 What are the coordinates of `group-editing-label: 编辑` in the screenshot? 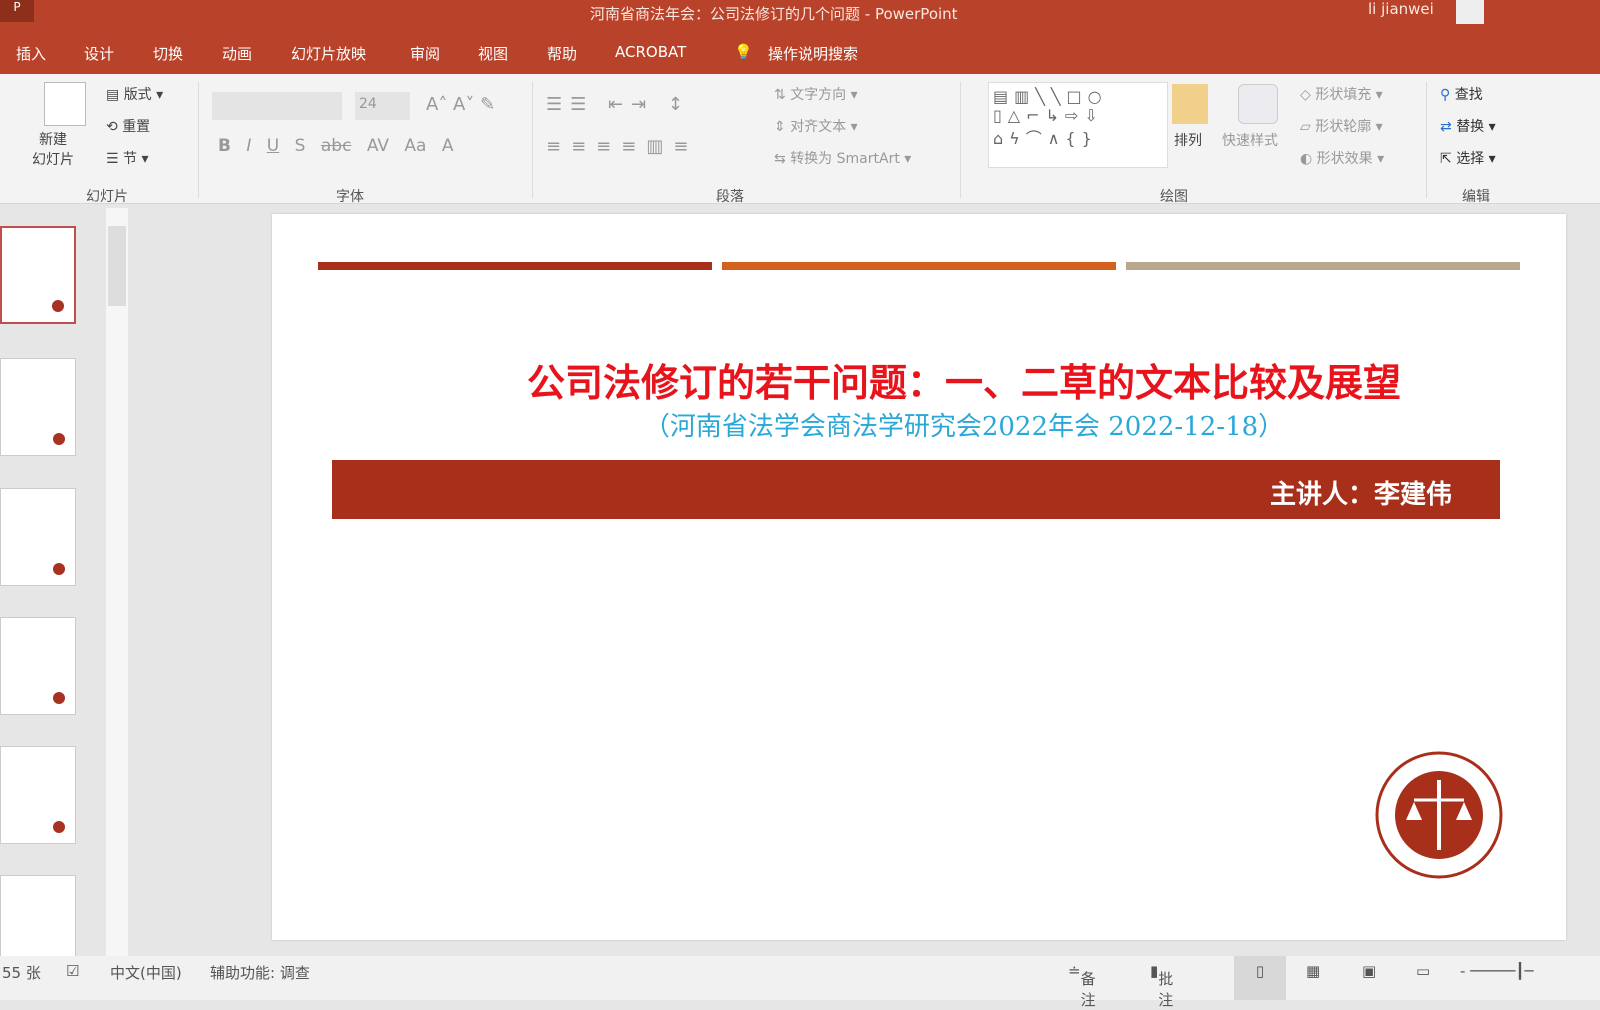 It's located at (1476, 197).